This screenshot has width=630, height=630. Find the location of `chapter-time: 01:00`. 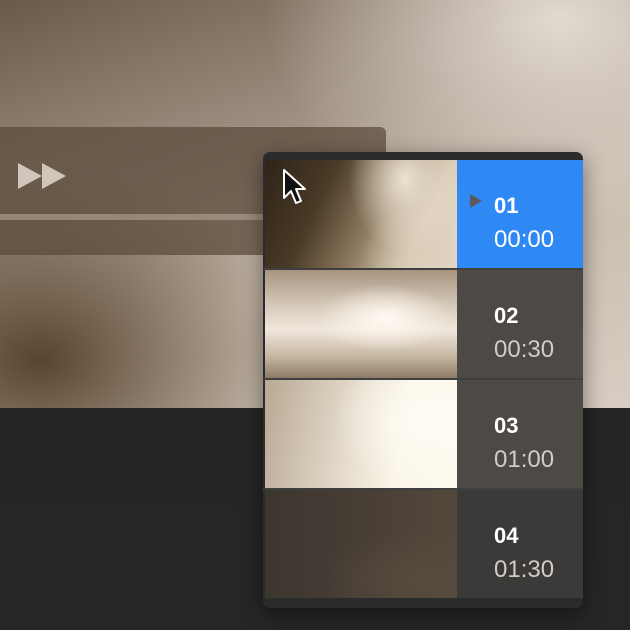

chapter-time: 01:00 is located at coordinates (524, 459).